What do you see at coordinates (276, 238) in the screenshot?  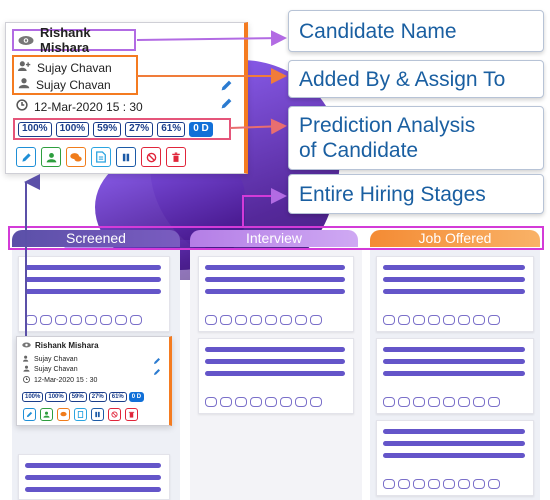 I see `stages-highlight-frame` at bounding box center [276, 238].